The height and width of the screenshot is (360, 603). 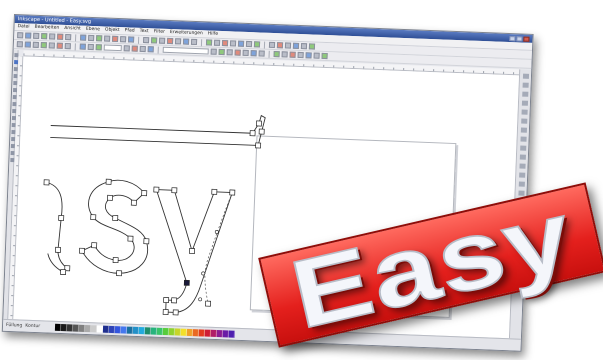 I want to click on stroke-indicator: Kontur, so click(x=32, y=327).